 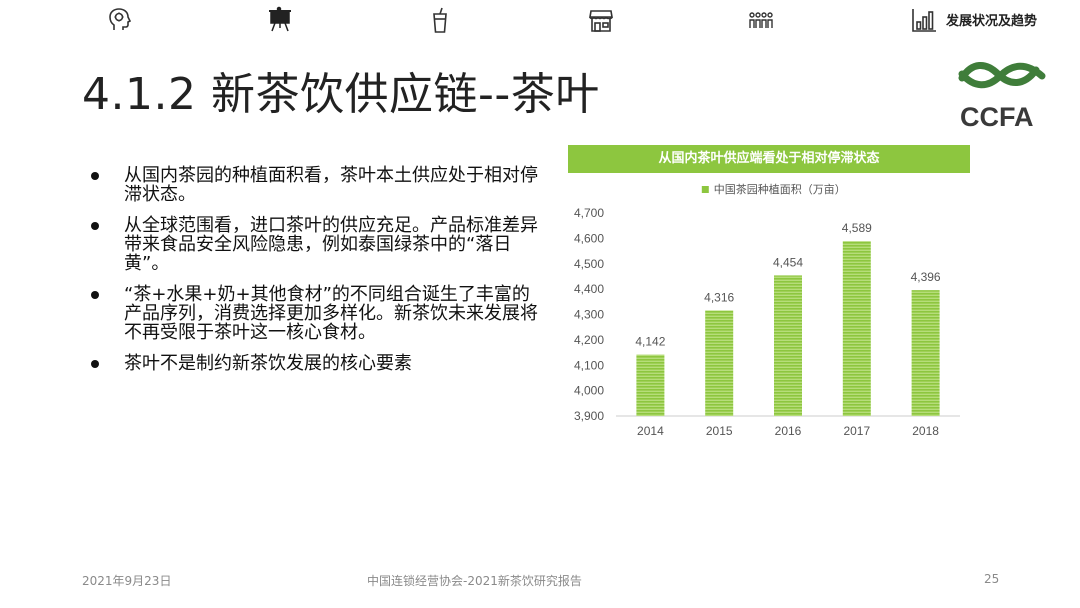 What do you see at coordinates (761, 20) in the screenshot?
I see `people-group-icon` at bounding box center [761, 20].